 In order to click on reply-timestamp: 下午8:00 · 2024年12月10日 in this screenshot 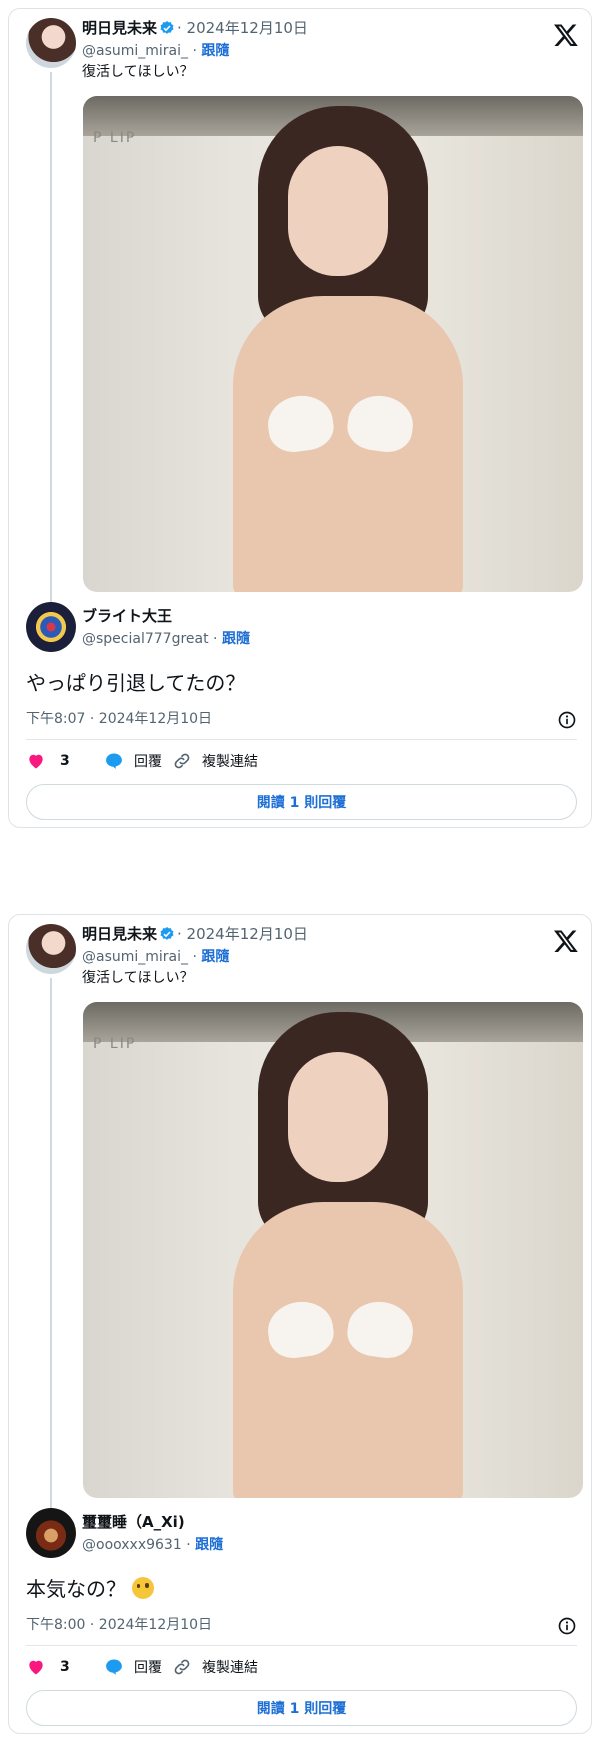, I will do `click(119, 1625)`.